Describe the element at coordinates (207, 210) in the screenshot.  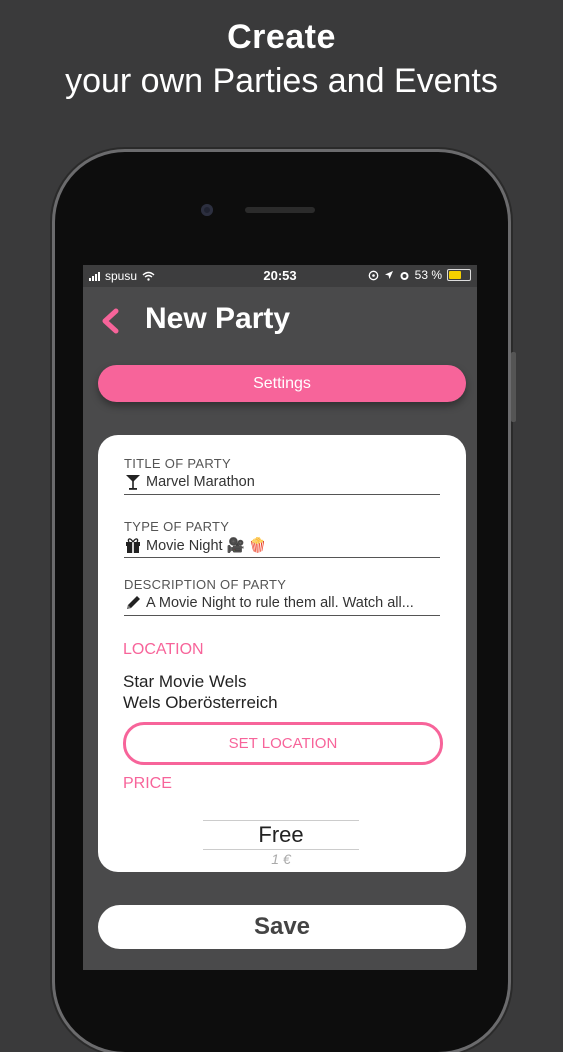
I see `front-camera` at that location.